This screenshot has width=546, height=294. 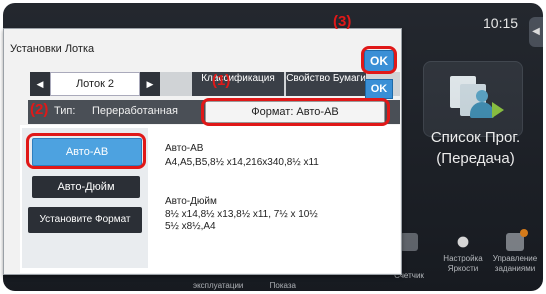 I want to click on auto-inch-sizes-line2: 5½ x8½,A4, so click(x=190, y=226).